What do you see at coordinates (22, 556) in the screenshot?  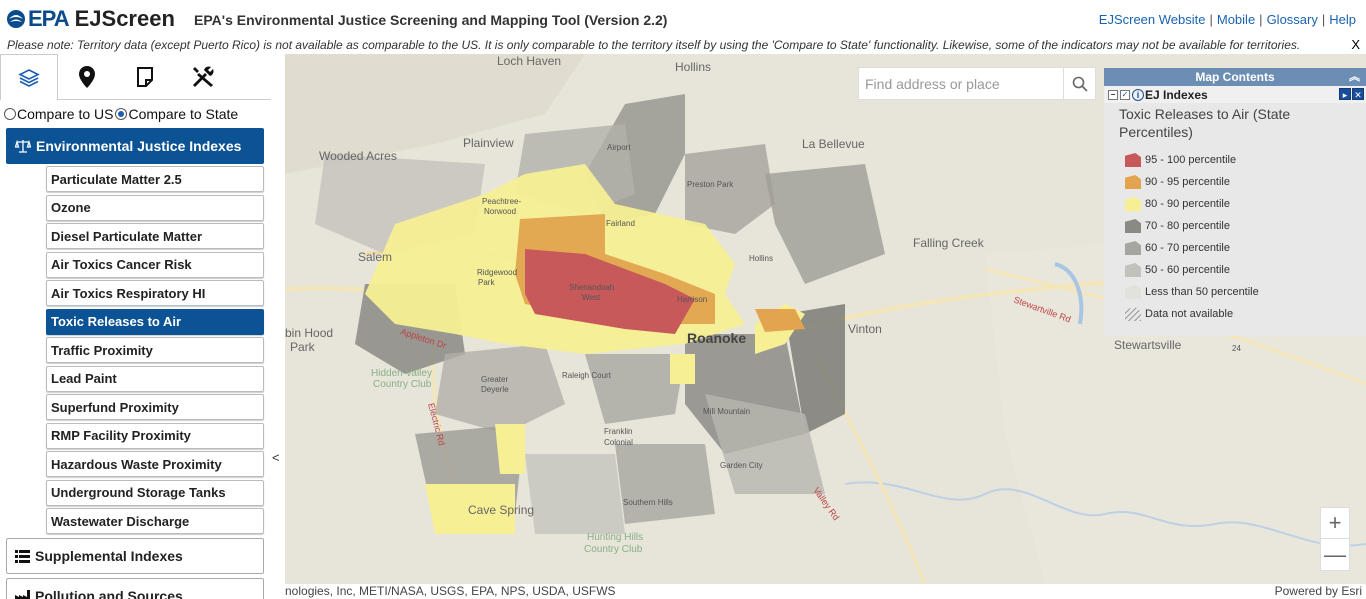 I see `list-icon` at bounding box center [22, 556].